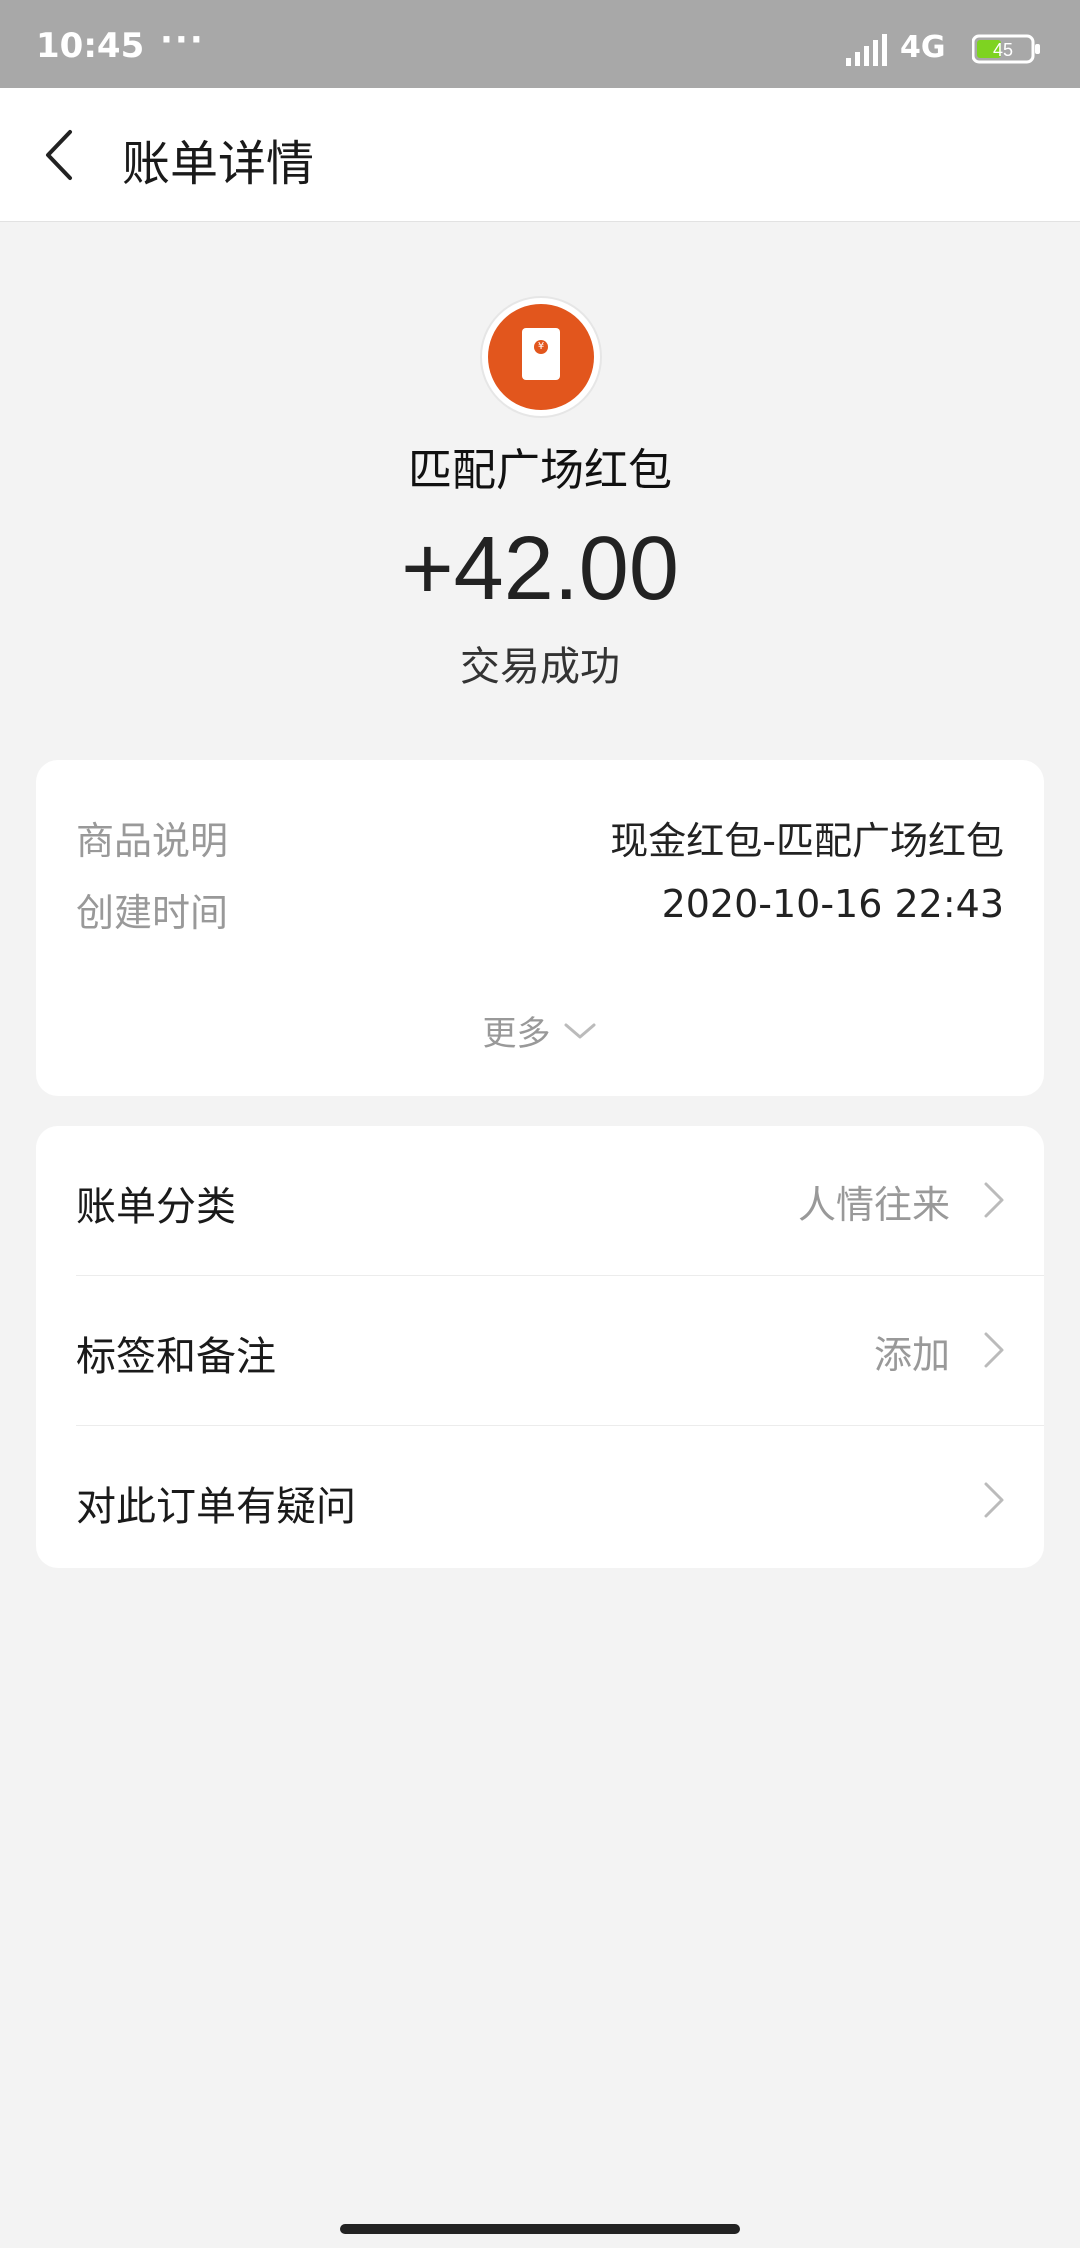  I want to click on transaction-amount: +42.00, so click(540, 569).